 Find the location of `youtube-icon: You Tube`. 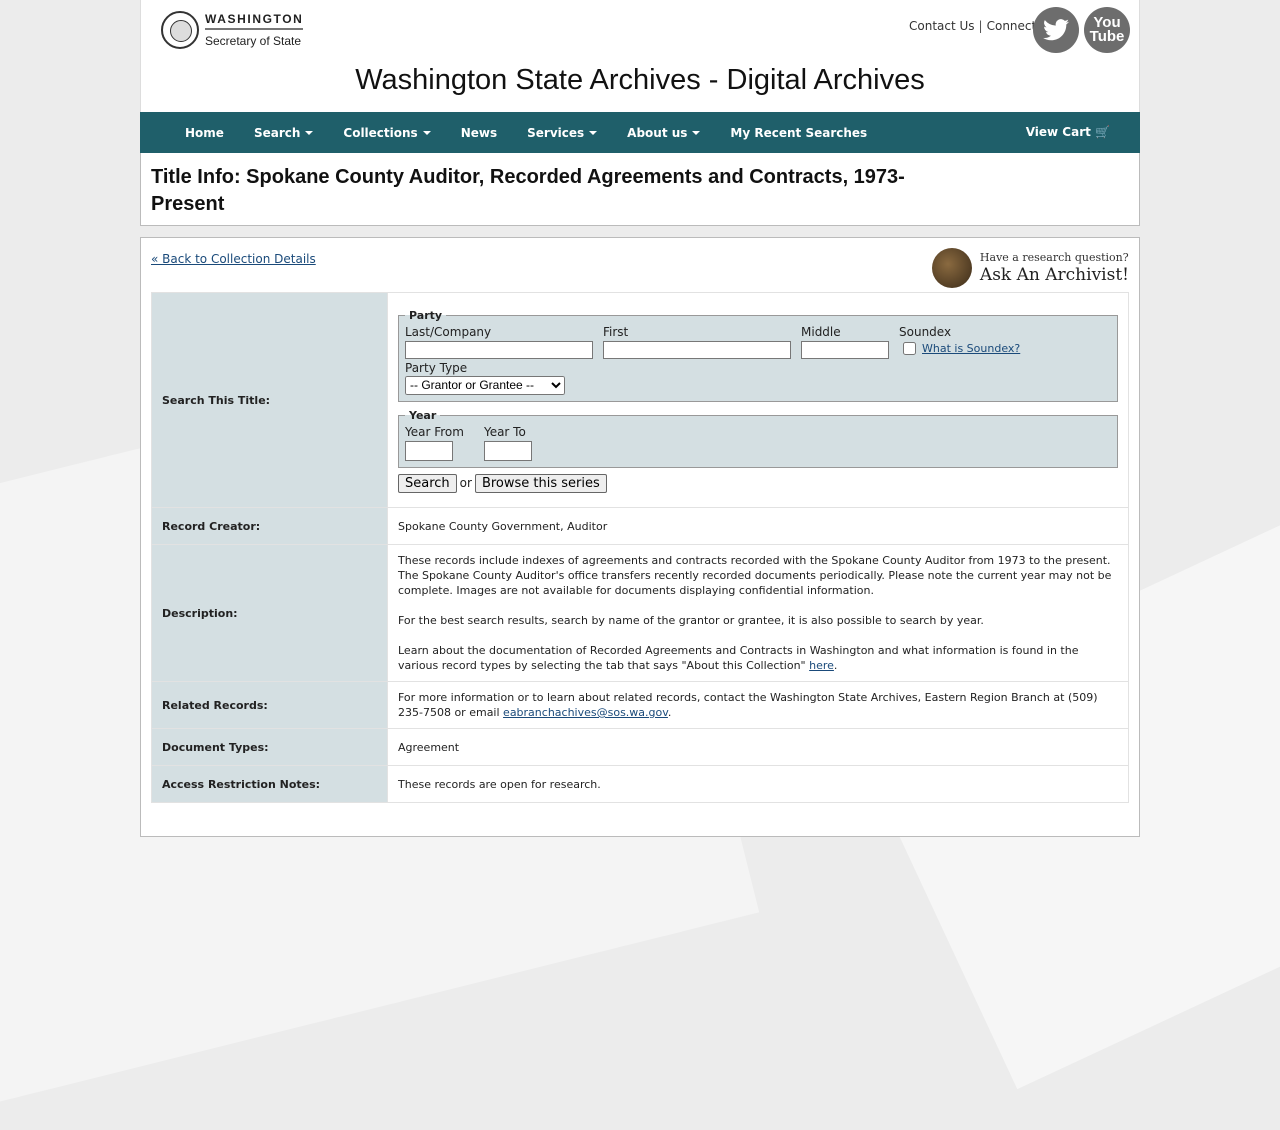

youtube-icon: You Tube is located at coordinates (1107, 30).